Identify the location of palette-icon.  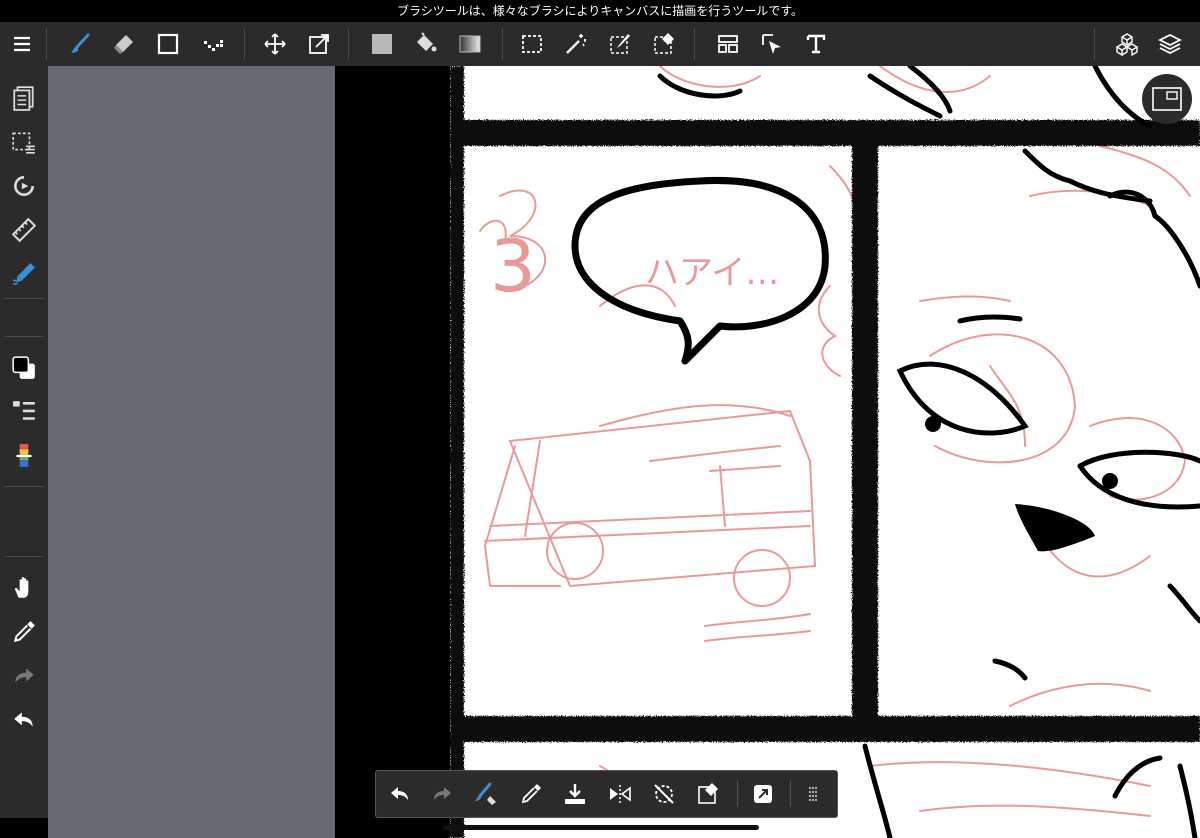
(24, 456).